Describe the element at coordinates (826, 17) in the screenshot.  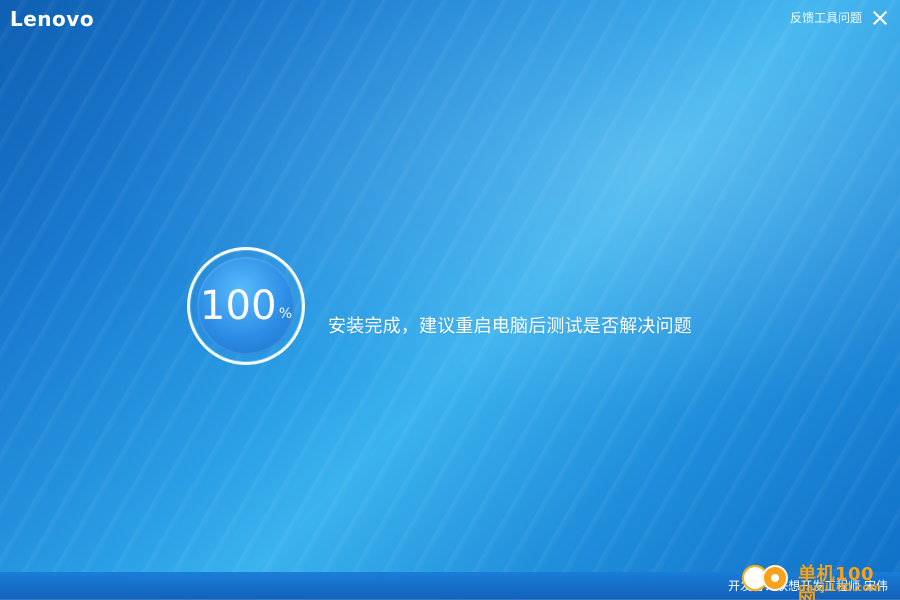
I see `feedback-tool-link: 反馈工具问题` at that location.